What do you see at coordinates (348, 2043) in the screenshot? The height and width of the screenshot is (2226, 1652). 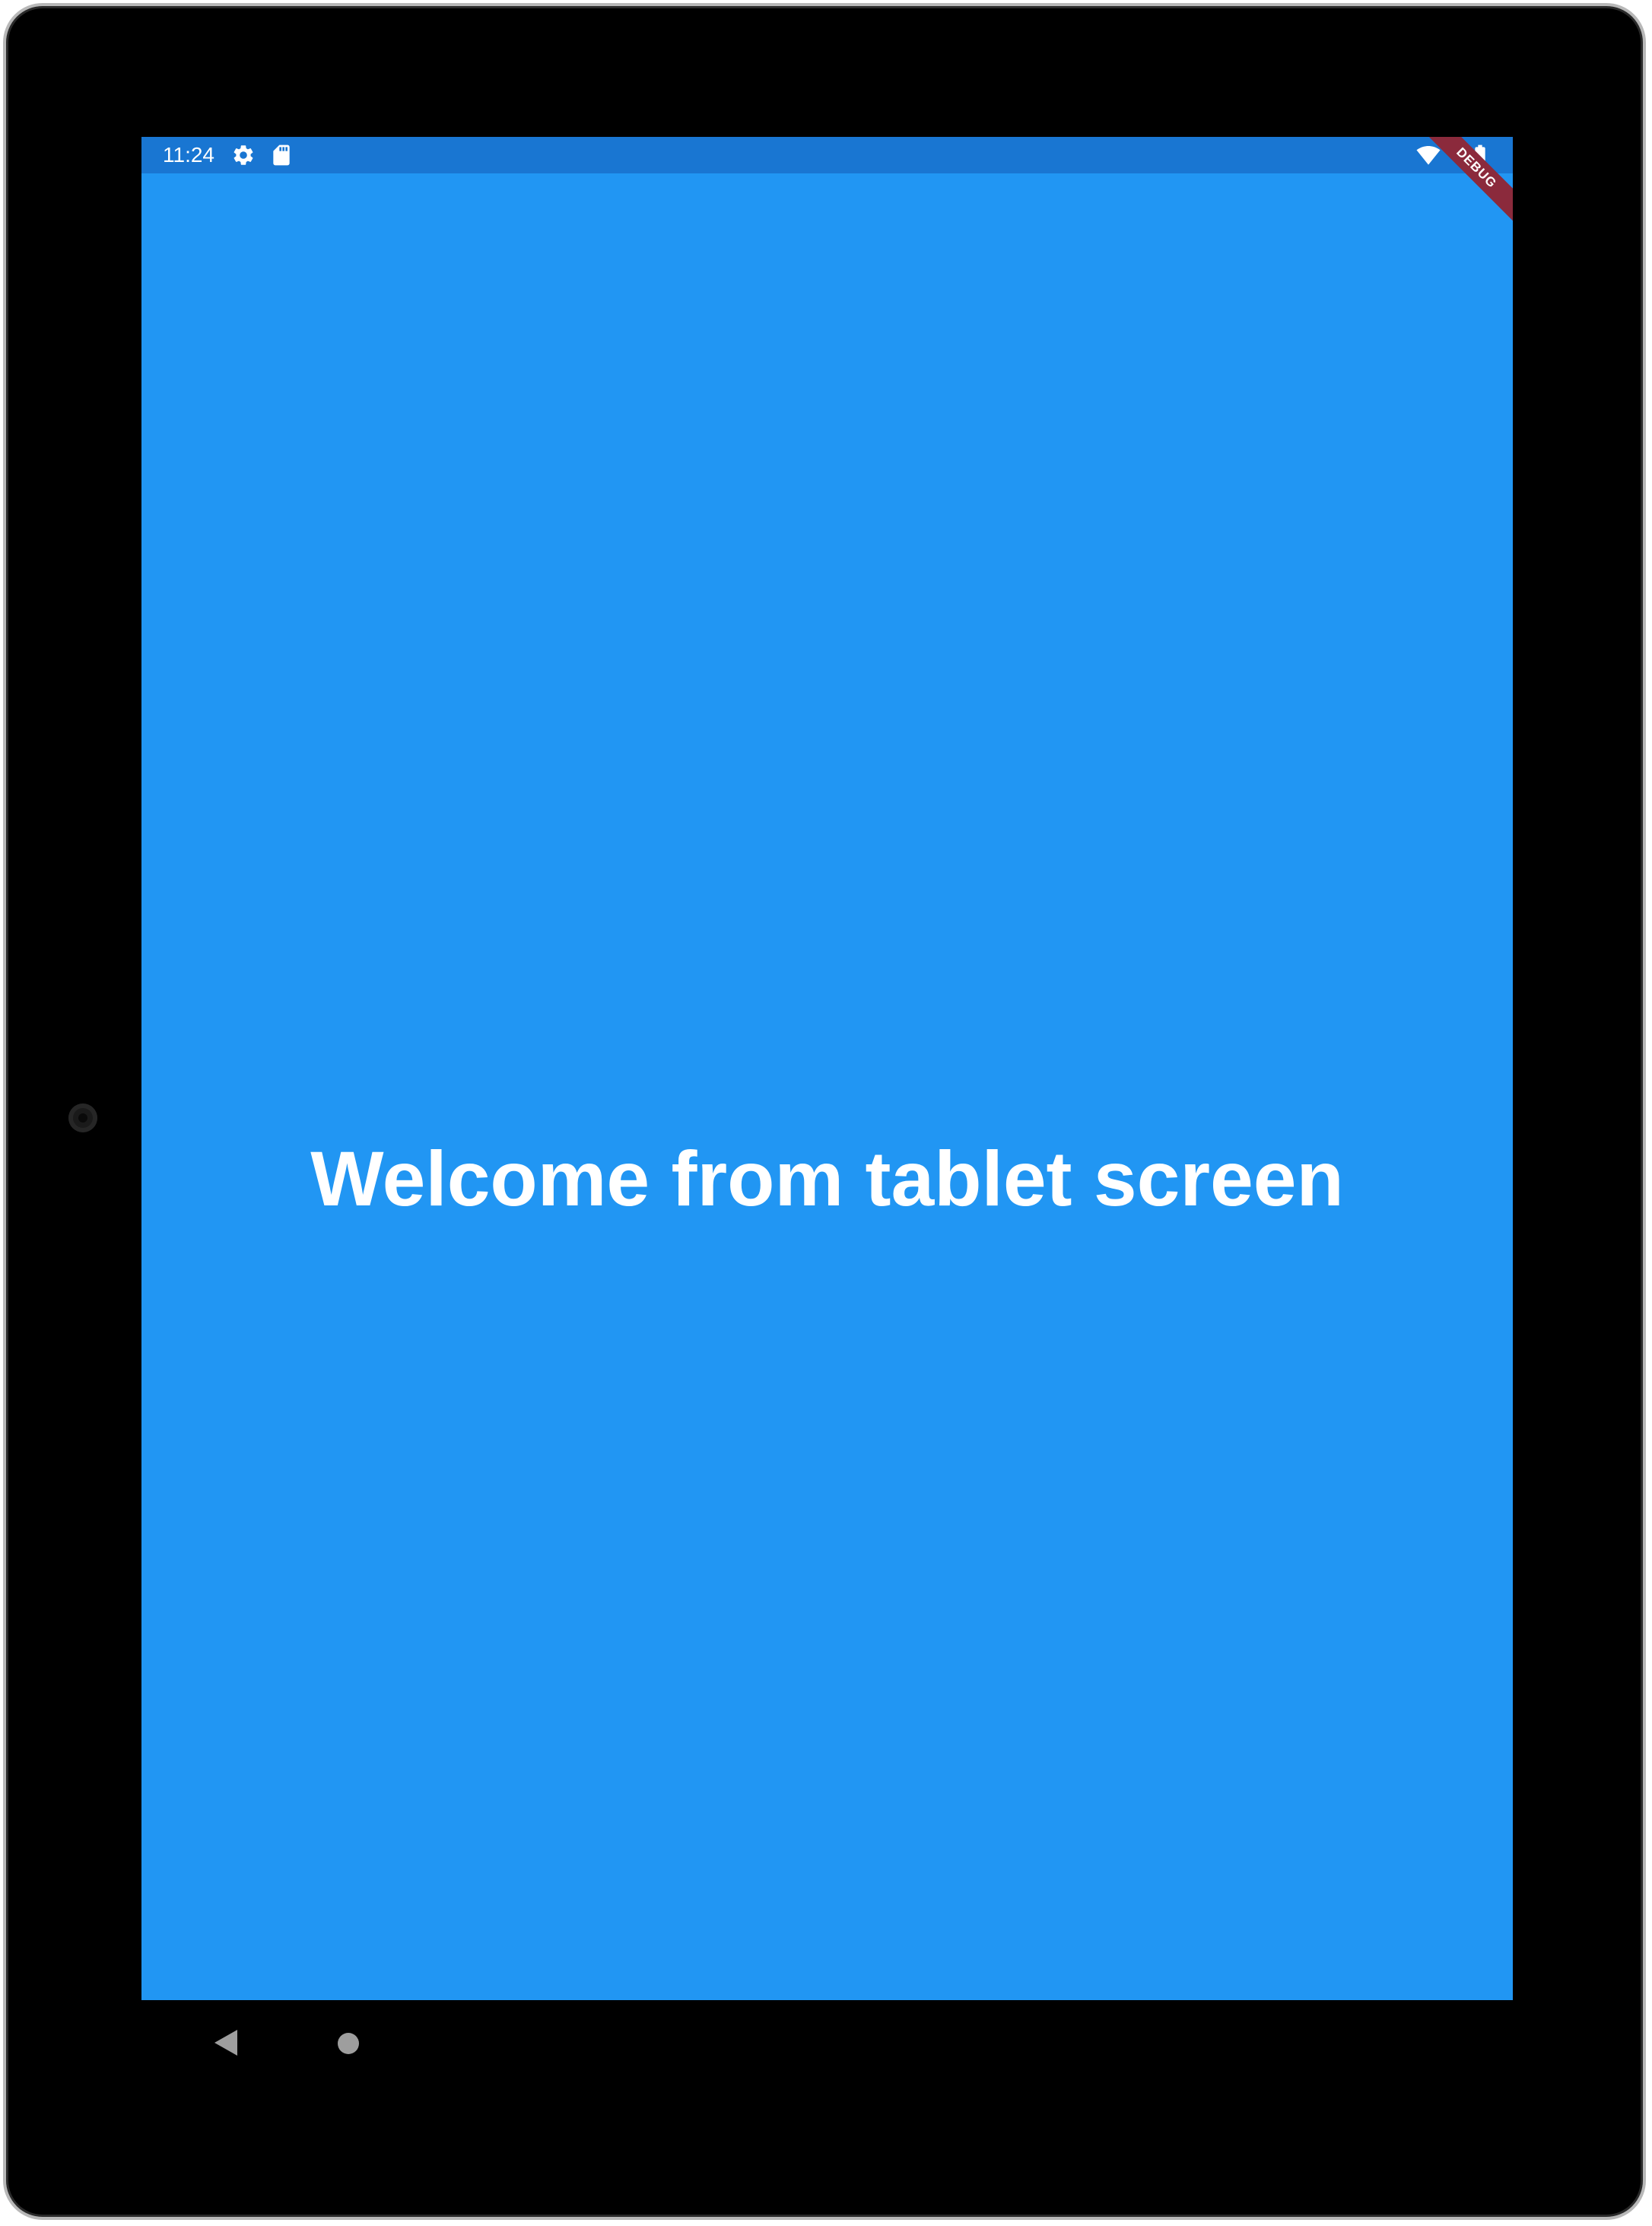 I see `home-icon` at bounding box center [348, 2043].